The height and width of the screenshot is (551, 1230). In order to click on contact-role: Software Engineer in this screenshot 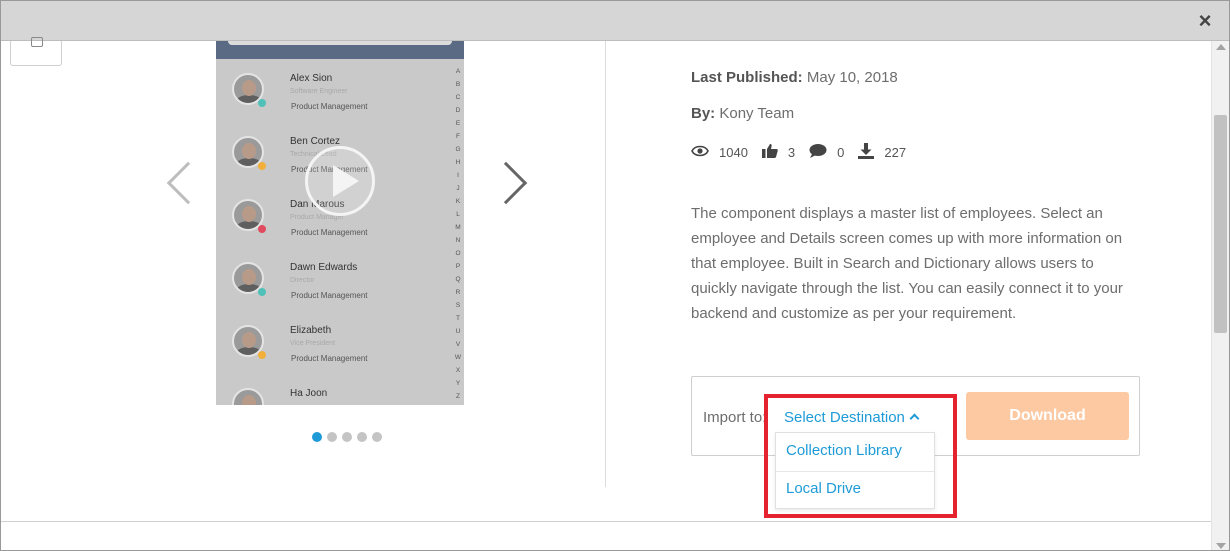, I will do `click(319, 91)`.